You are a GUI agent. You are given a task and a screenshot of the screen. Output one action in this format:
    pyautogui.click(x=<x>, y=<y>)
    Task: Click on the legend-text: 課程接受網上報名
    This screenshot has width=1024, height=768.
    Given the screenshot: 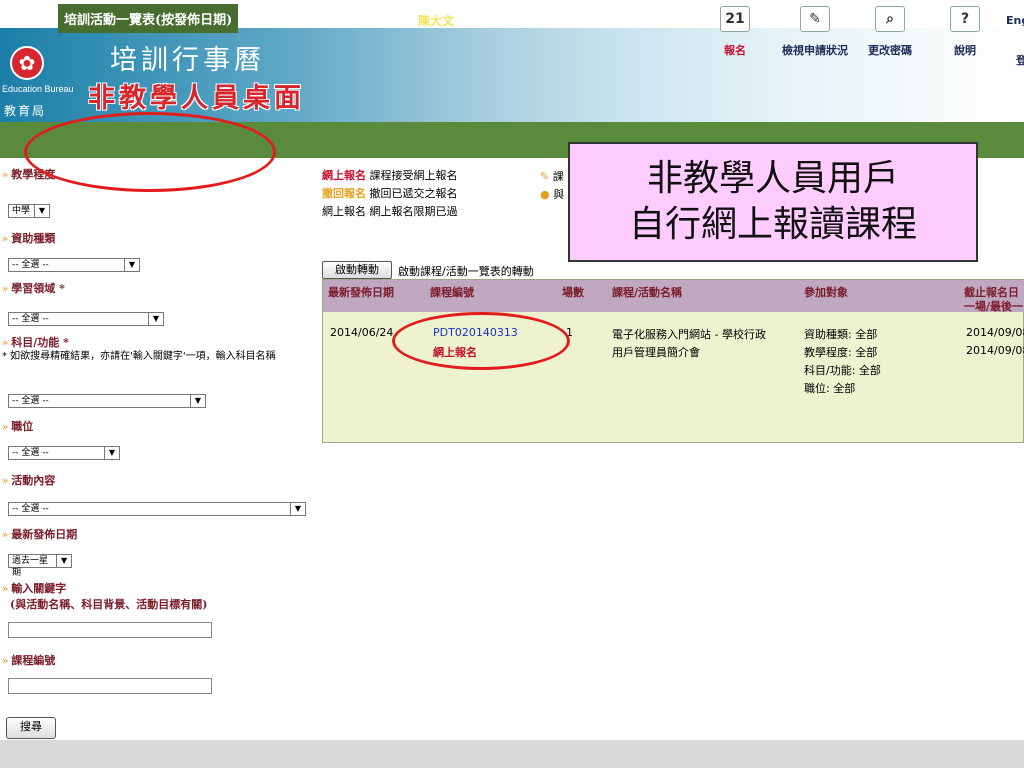 What is the action you would take?
    pyautogui.click(x=413, y=175)
    